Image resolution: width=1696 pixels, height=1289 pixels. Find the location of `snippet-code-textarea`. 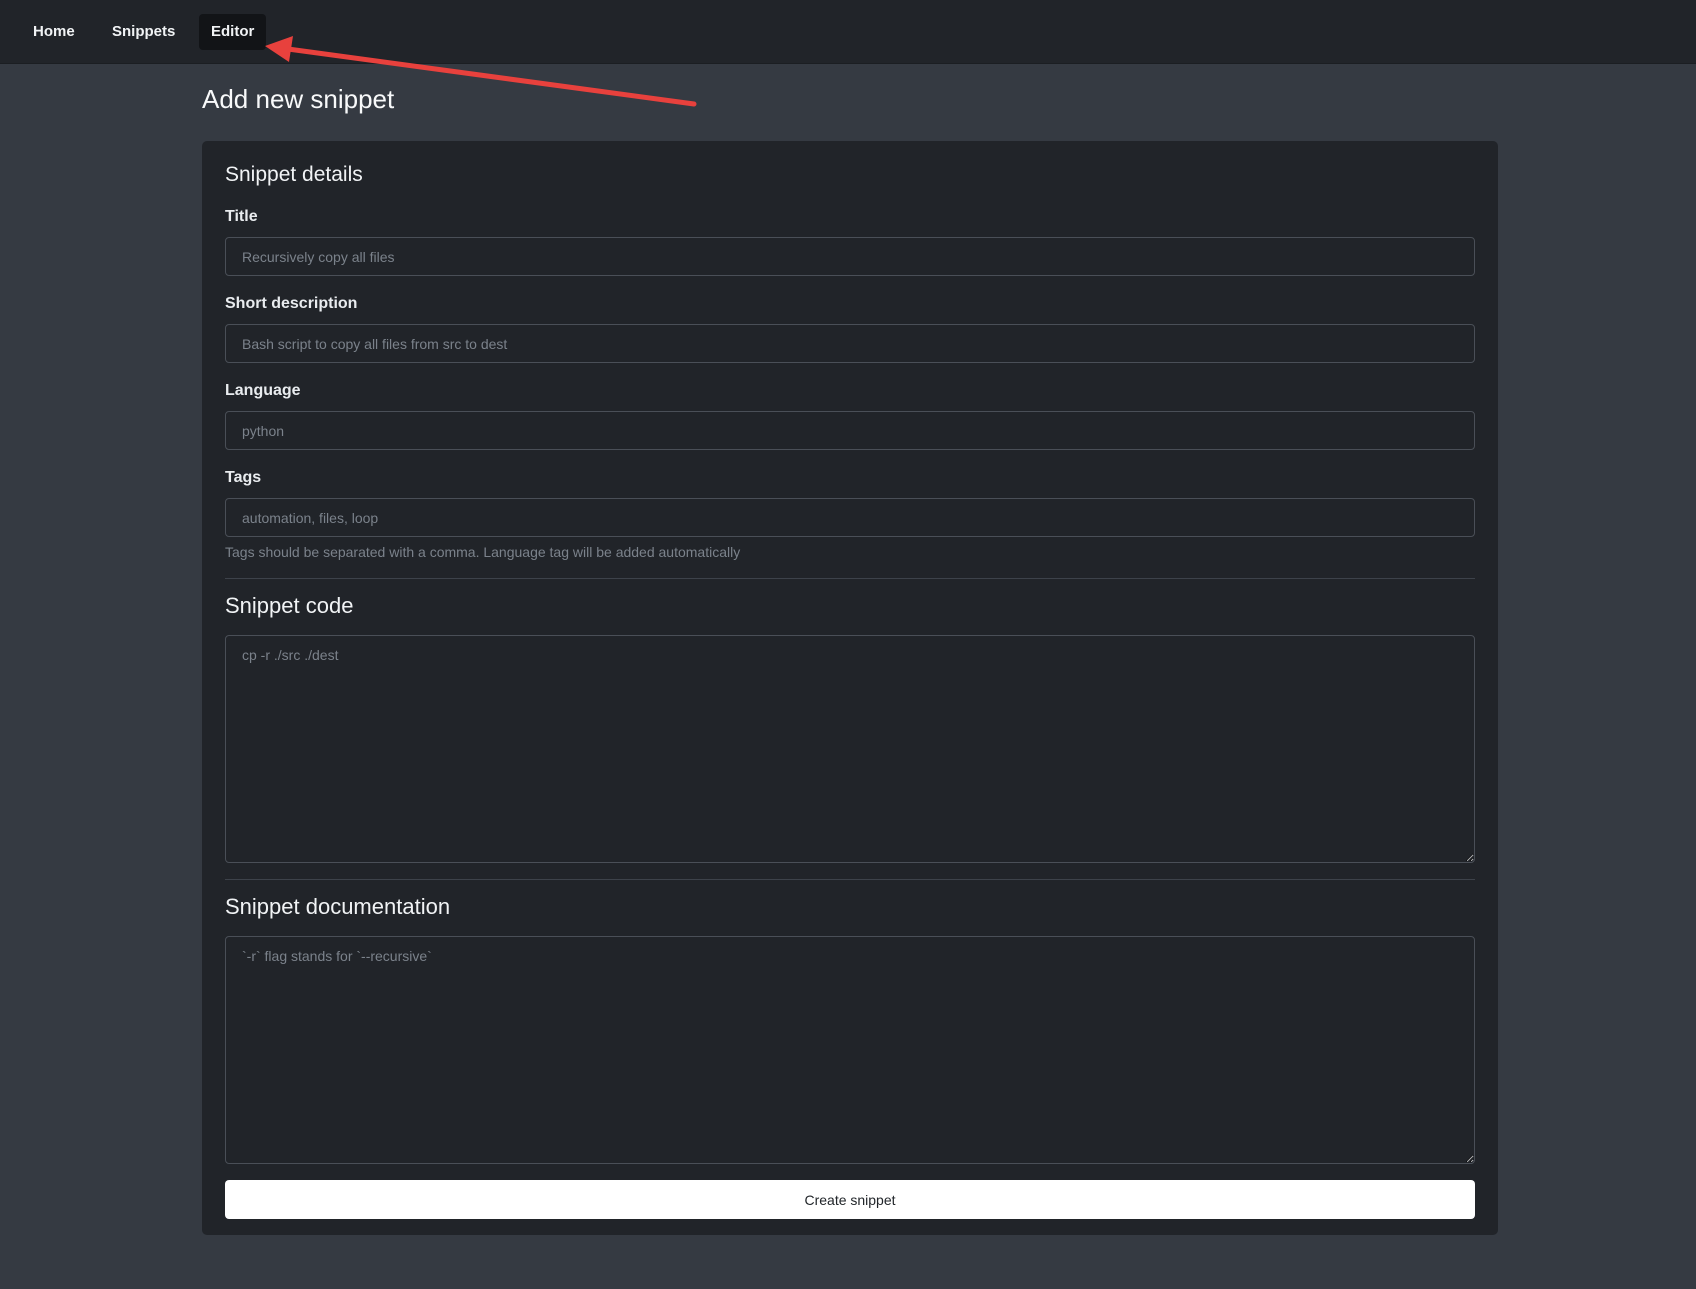

snippet-code-textarea is located at coordinates (850, 749).